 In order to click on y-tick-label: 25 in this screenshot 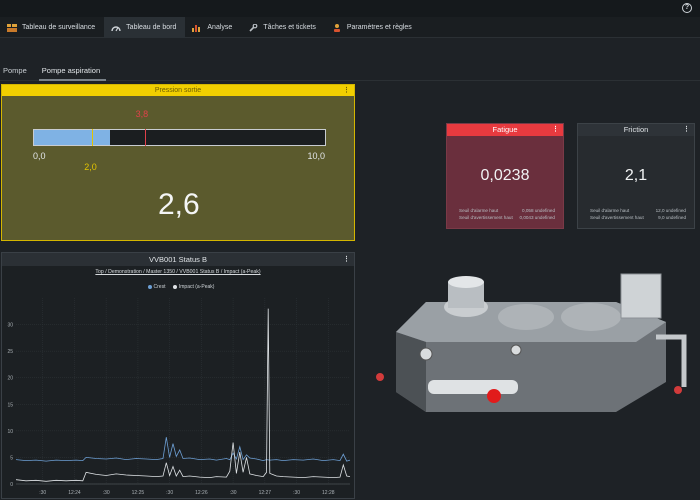, I will do `click(10, 352)`.